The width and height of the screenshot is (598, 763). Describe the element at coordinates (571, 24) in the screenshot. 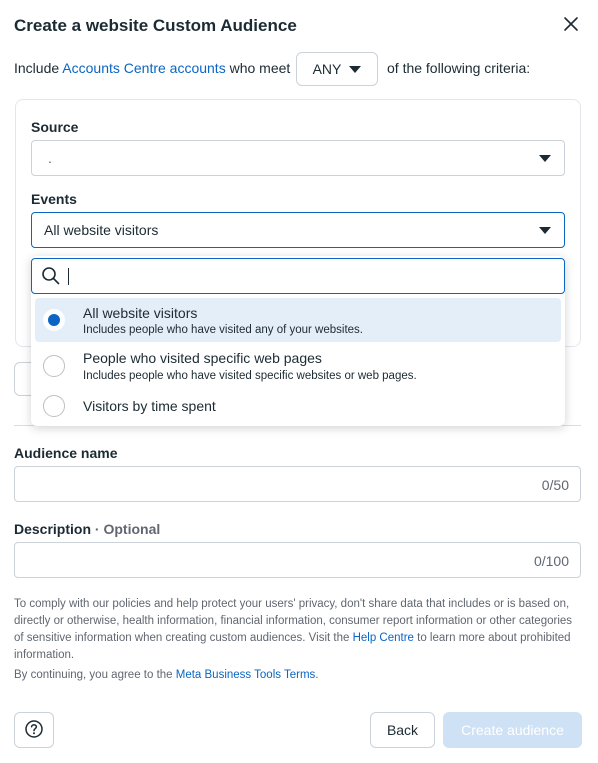

I see `close-icon` at that location.